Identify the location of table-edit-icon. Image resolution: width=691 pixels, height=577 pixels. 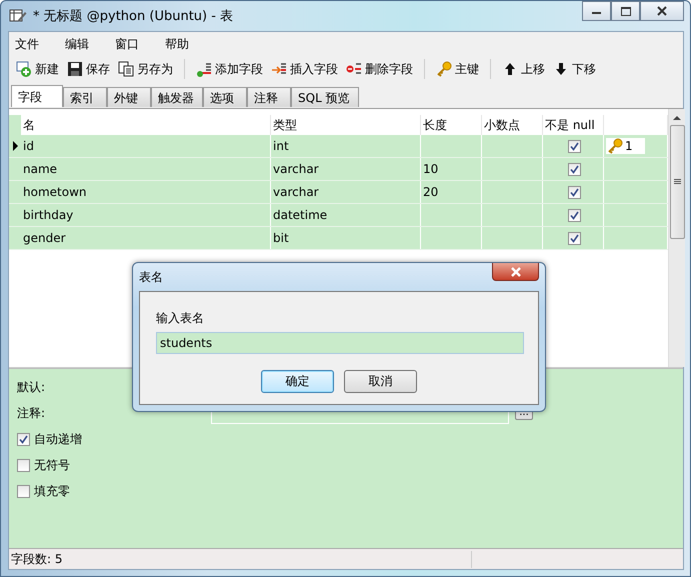
(18, 16).